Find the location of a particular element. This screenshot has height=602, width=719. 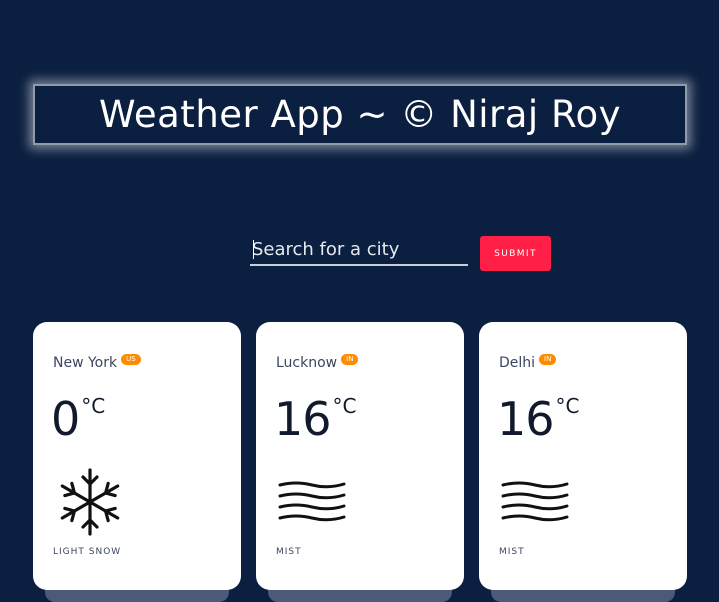

search-form: SUBMIT is located at coordinates (405, 252).